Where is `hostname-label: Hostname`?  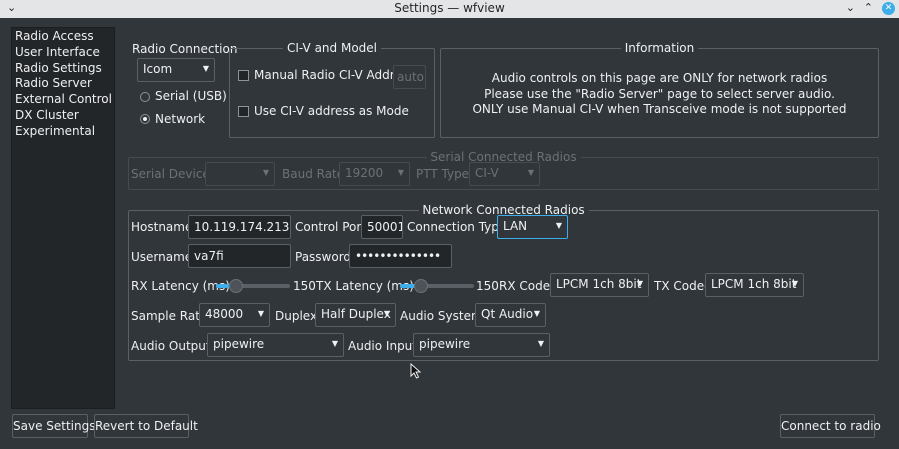
hostname-label: Hostname is located at coordinates (162, 227).